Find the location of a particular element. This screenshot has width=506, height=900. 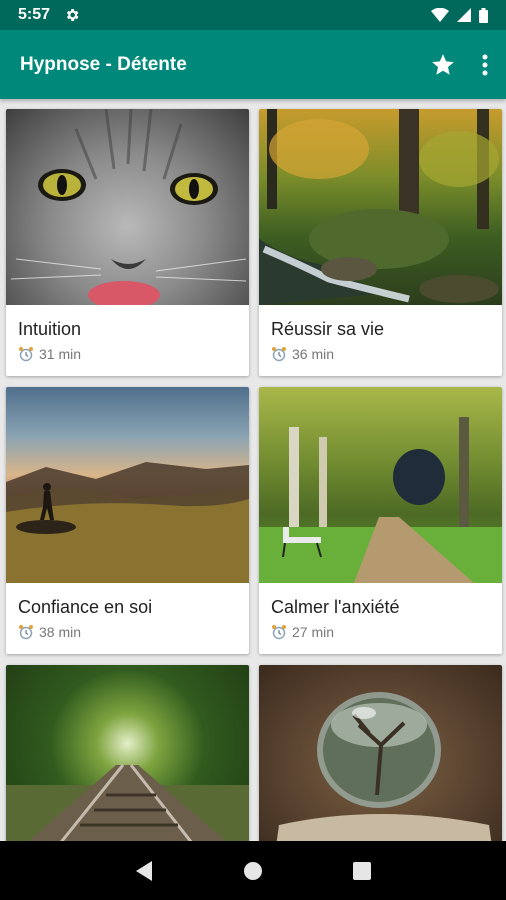

card-title: Calmer l'anxiété is located at coordinates (335, 607).